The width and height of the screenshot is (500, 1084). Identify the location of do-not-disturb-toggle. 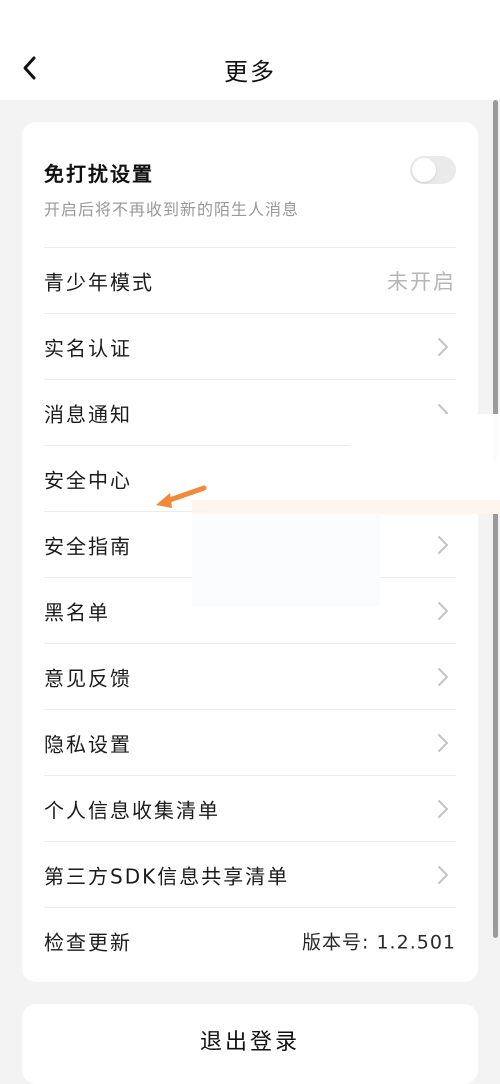
(433, 170).